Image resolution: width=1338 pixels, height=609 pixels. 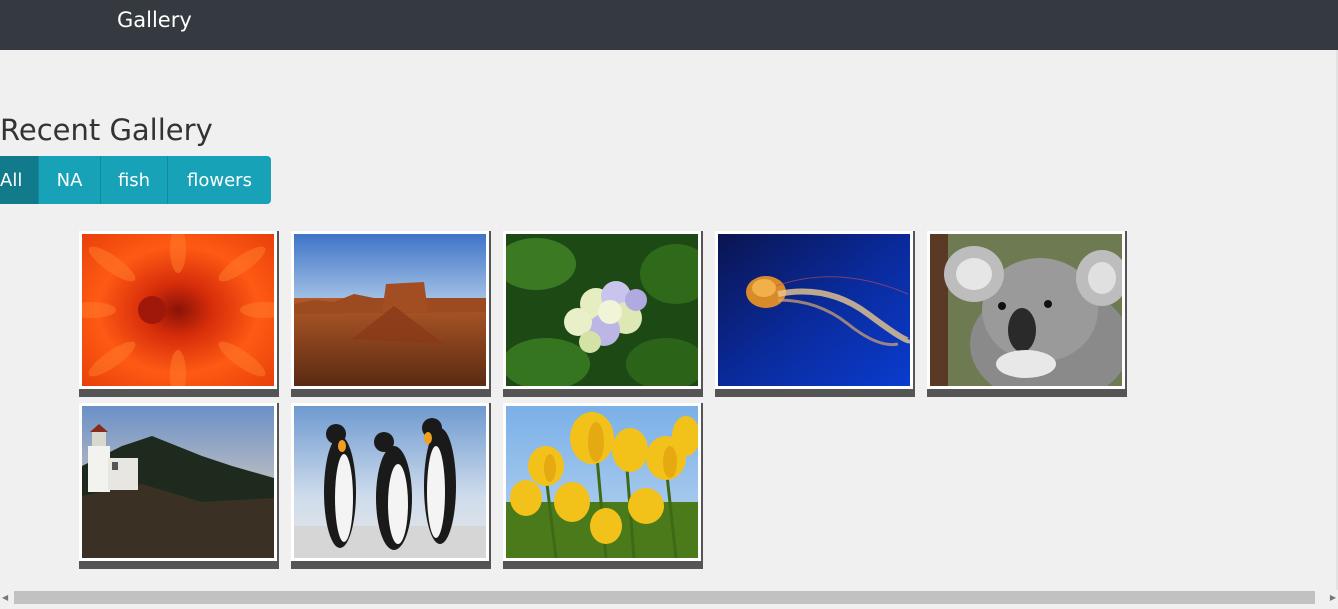 What do you see at coordinates (814, 310) in the screenshot?
I see `jellyfish-image` at bounding box center [814, 310].